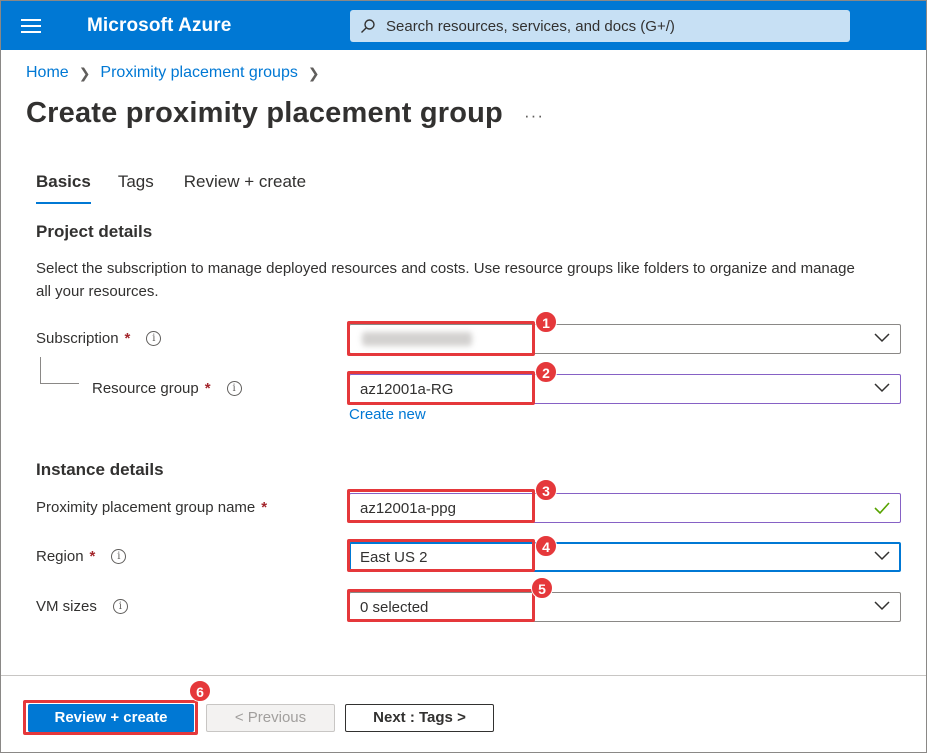 Image resolution: width=927 pixels, height=753 pixels. What do you see at coordinates (100, 469) in the screenshot?
I see `instance-details-heading: Instance details` at bounding box center [100, 469].